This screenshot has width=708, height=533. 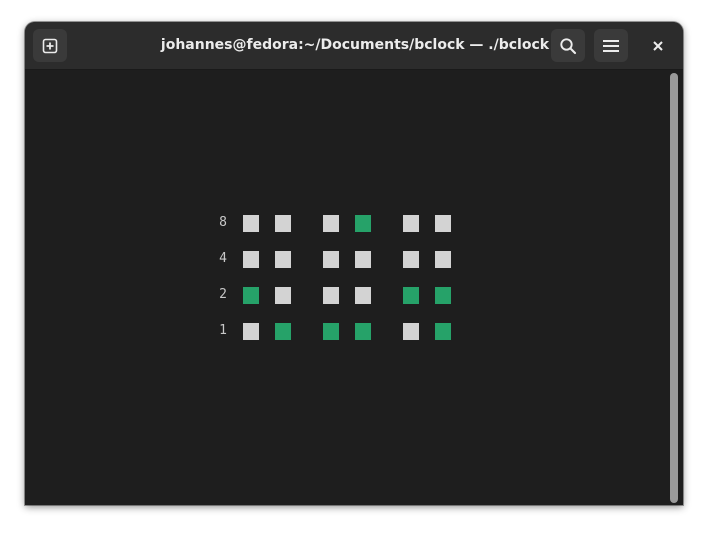 I want to click on search-button, so click(x=568, y=45).